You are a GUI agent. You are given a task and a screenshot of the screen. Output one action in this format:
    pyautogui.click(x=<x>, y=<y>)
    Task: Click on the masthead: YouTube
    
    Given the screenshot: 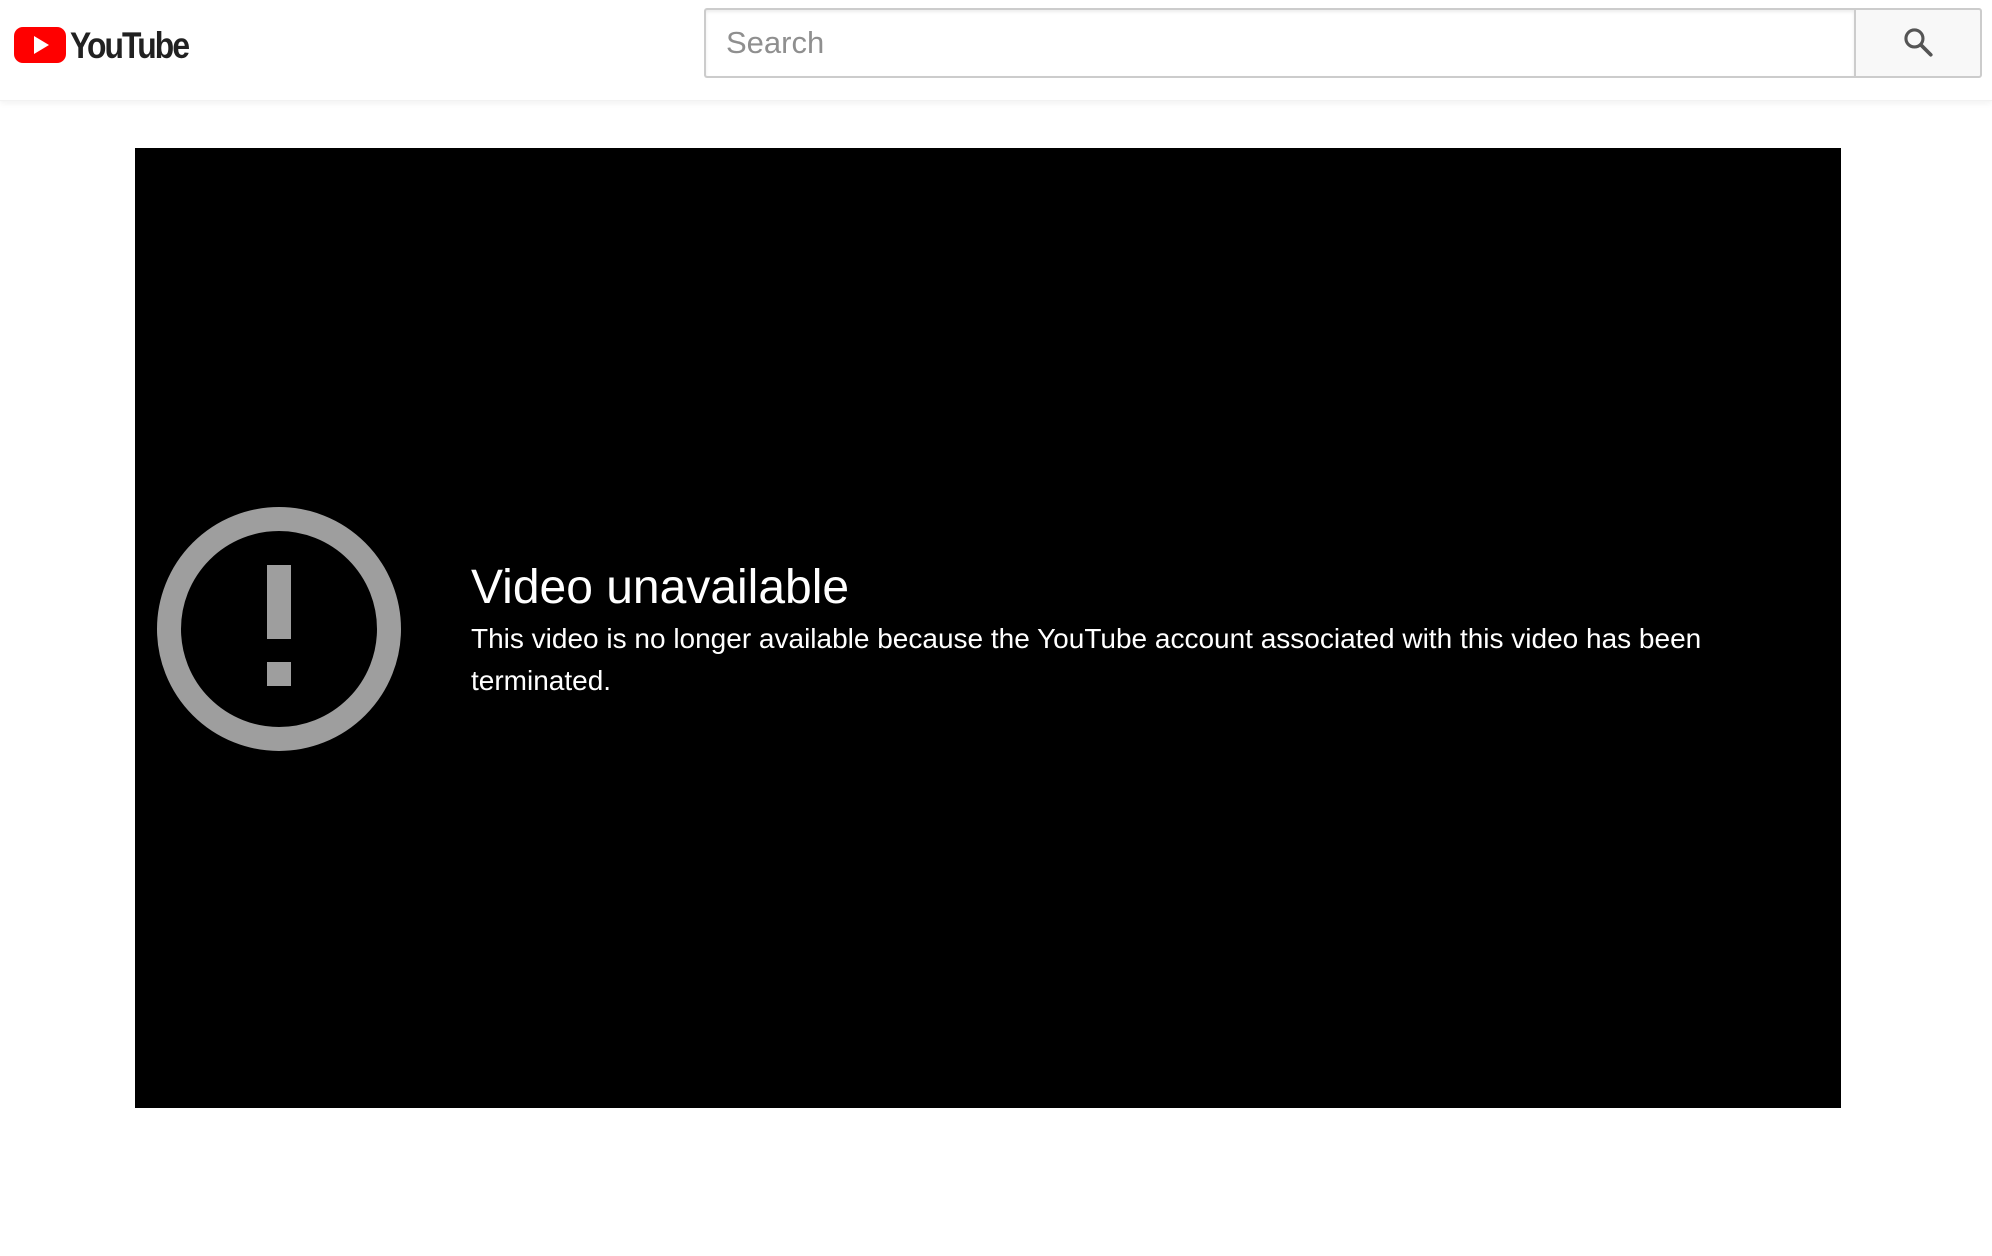 What is the action you would take?
    pyautogui.click(x=996, y=50)
    